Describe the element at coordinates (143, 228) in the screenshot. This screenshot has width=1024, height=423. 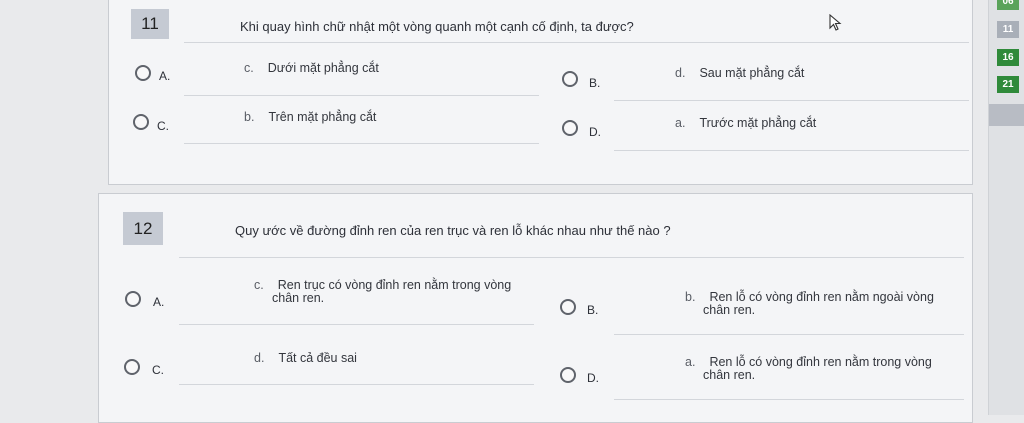
I see `question-number: 12` at that location.